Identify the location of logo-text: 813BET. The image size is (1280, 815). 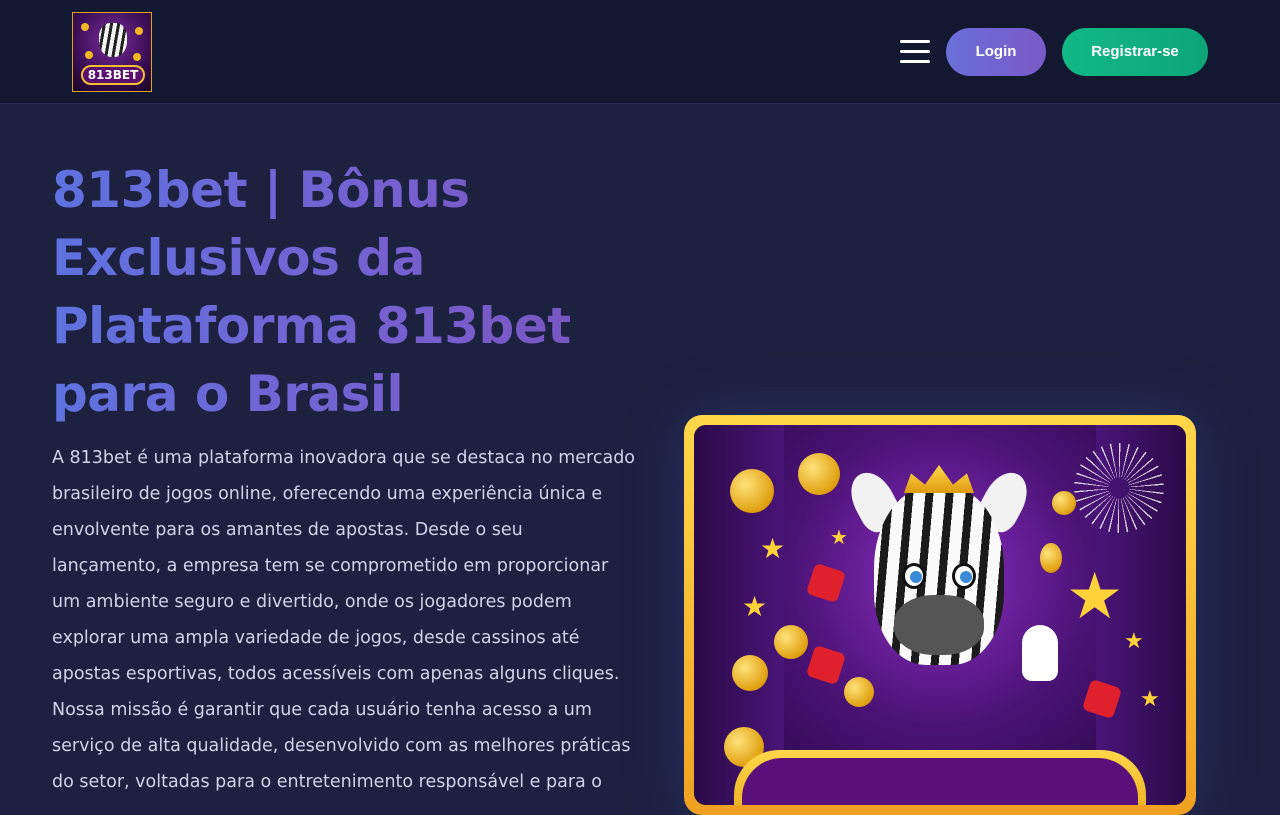
(113, 75).